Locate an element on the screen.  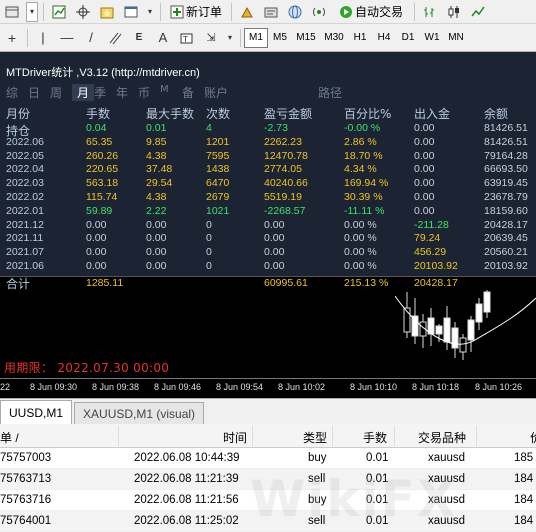
cell-pct: 30.39 % is located at coordinates (363, 197).